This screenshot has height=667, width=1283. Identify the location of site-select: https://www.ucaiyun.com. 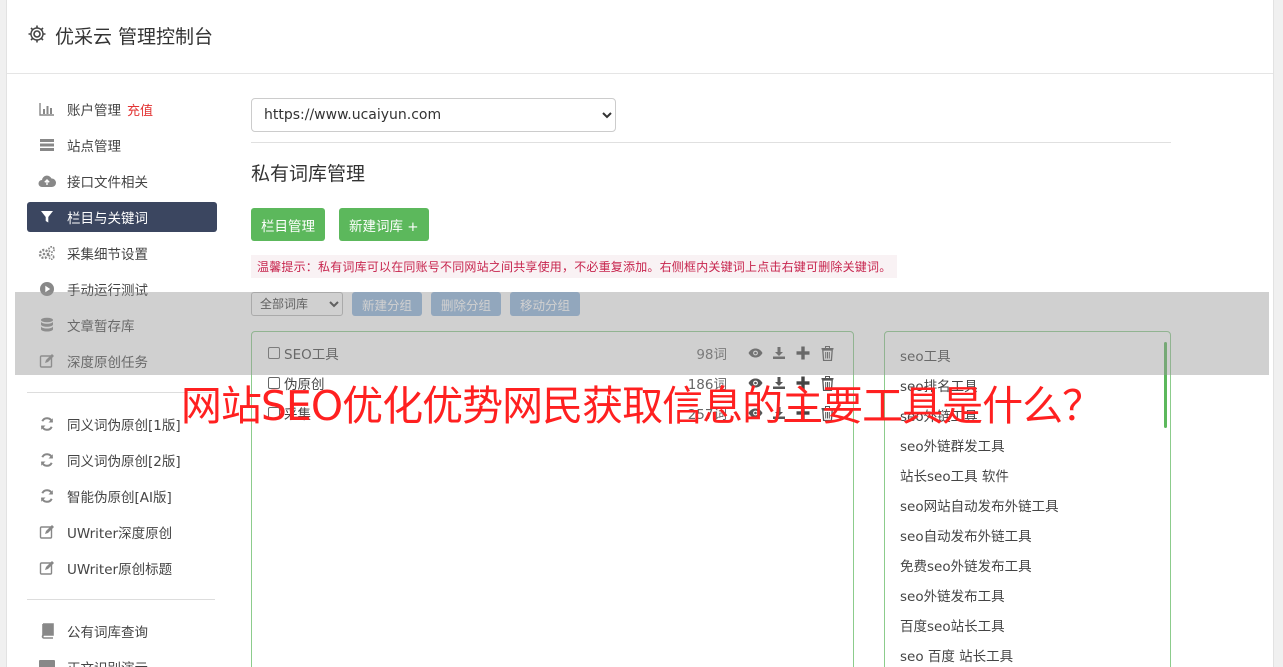
(433, 115).